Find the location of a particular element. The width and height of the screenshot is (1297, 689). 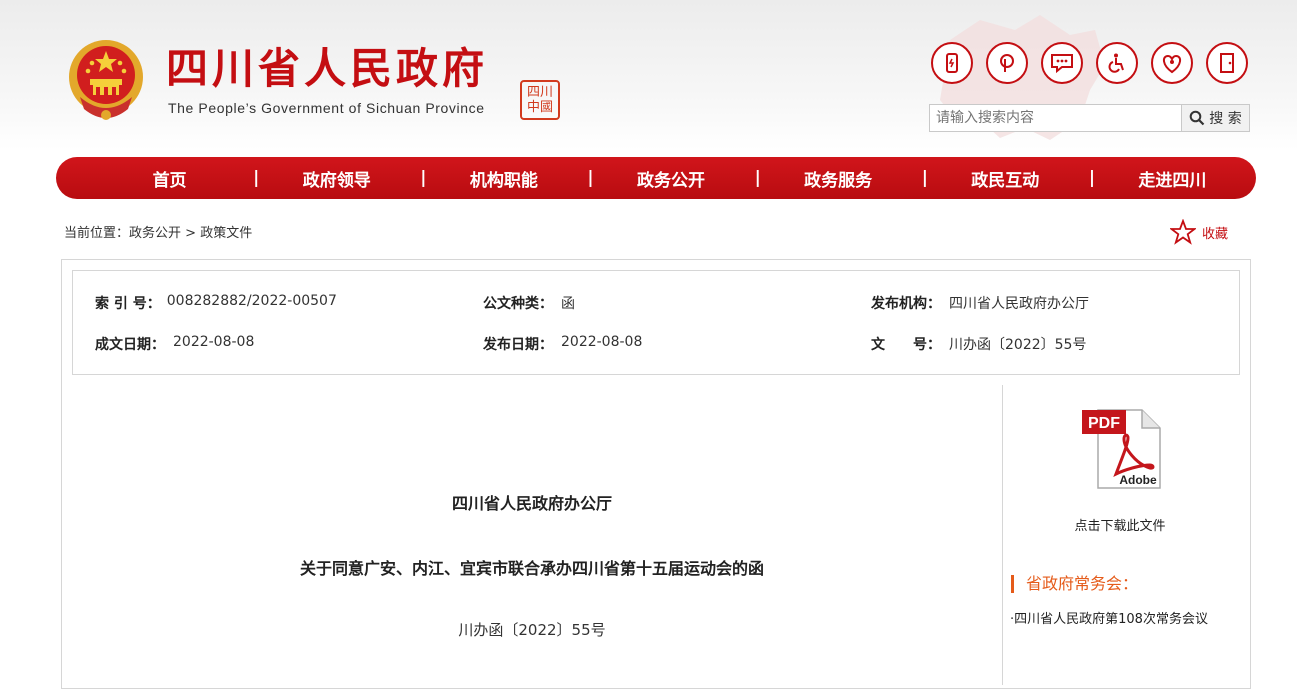

meta-index-label: 索 引 号： is located at coordinates (128, 304).